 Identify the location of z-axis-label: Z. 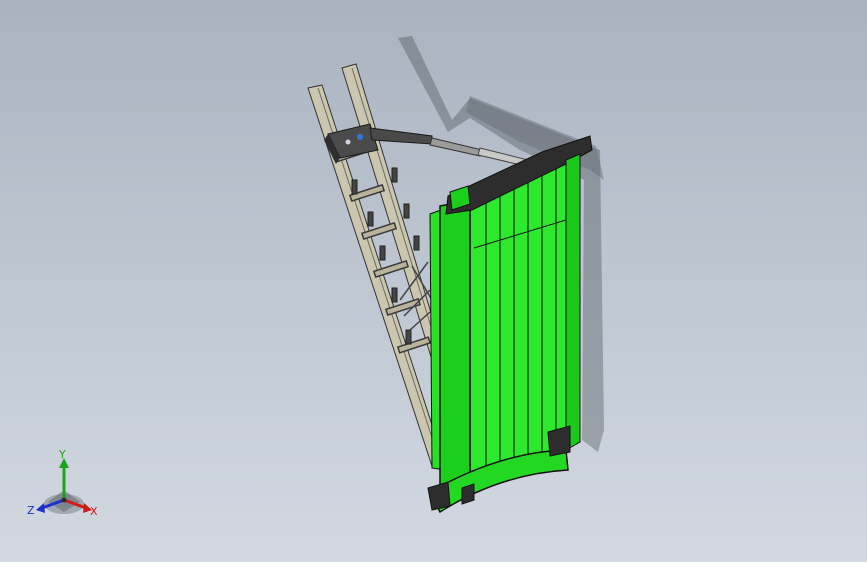
(31, 510).